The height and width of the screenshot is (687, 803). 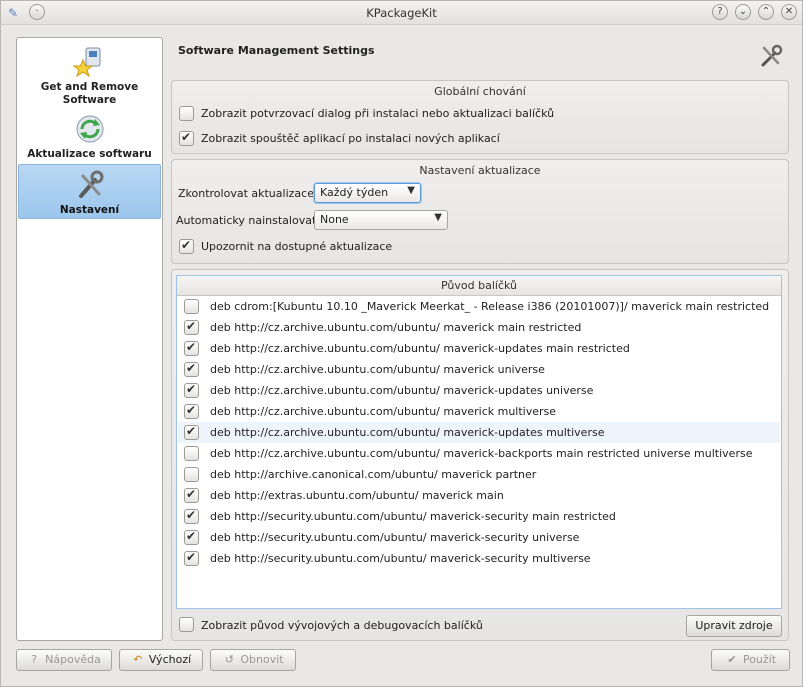 I want to click on sidebar-item-label: Nastavení, so click(x=89, y=210).